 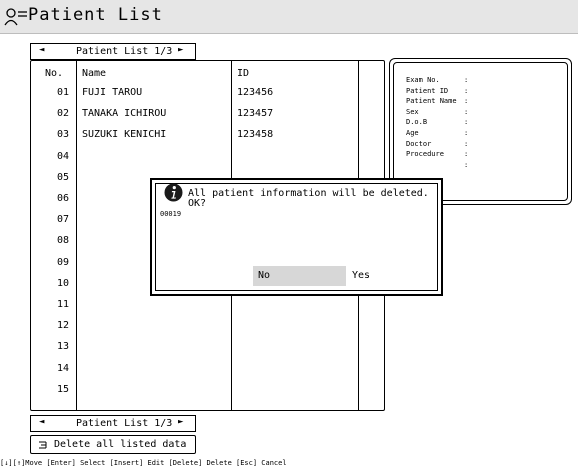 I want to click on info-field-label: Patient ID, so click(x=427, y=91).